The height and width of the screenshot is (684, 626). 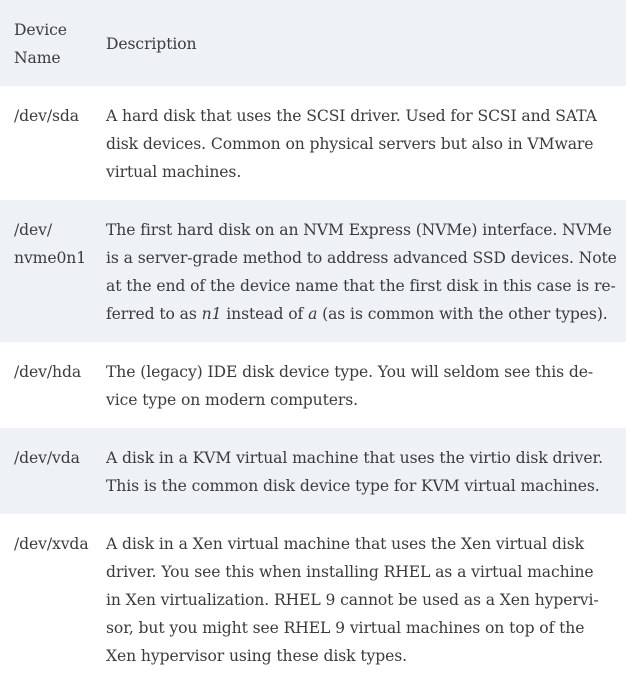 What do you see at coordinates (51, 544) in the screenshot?
I see `device-name-cell: /dev/xvda` at bounding box center [51, 544].